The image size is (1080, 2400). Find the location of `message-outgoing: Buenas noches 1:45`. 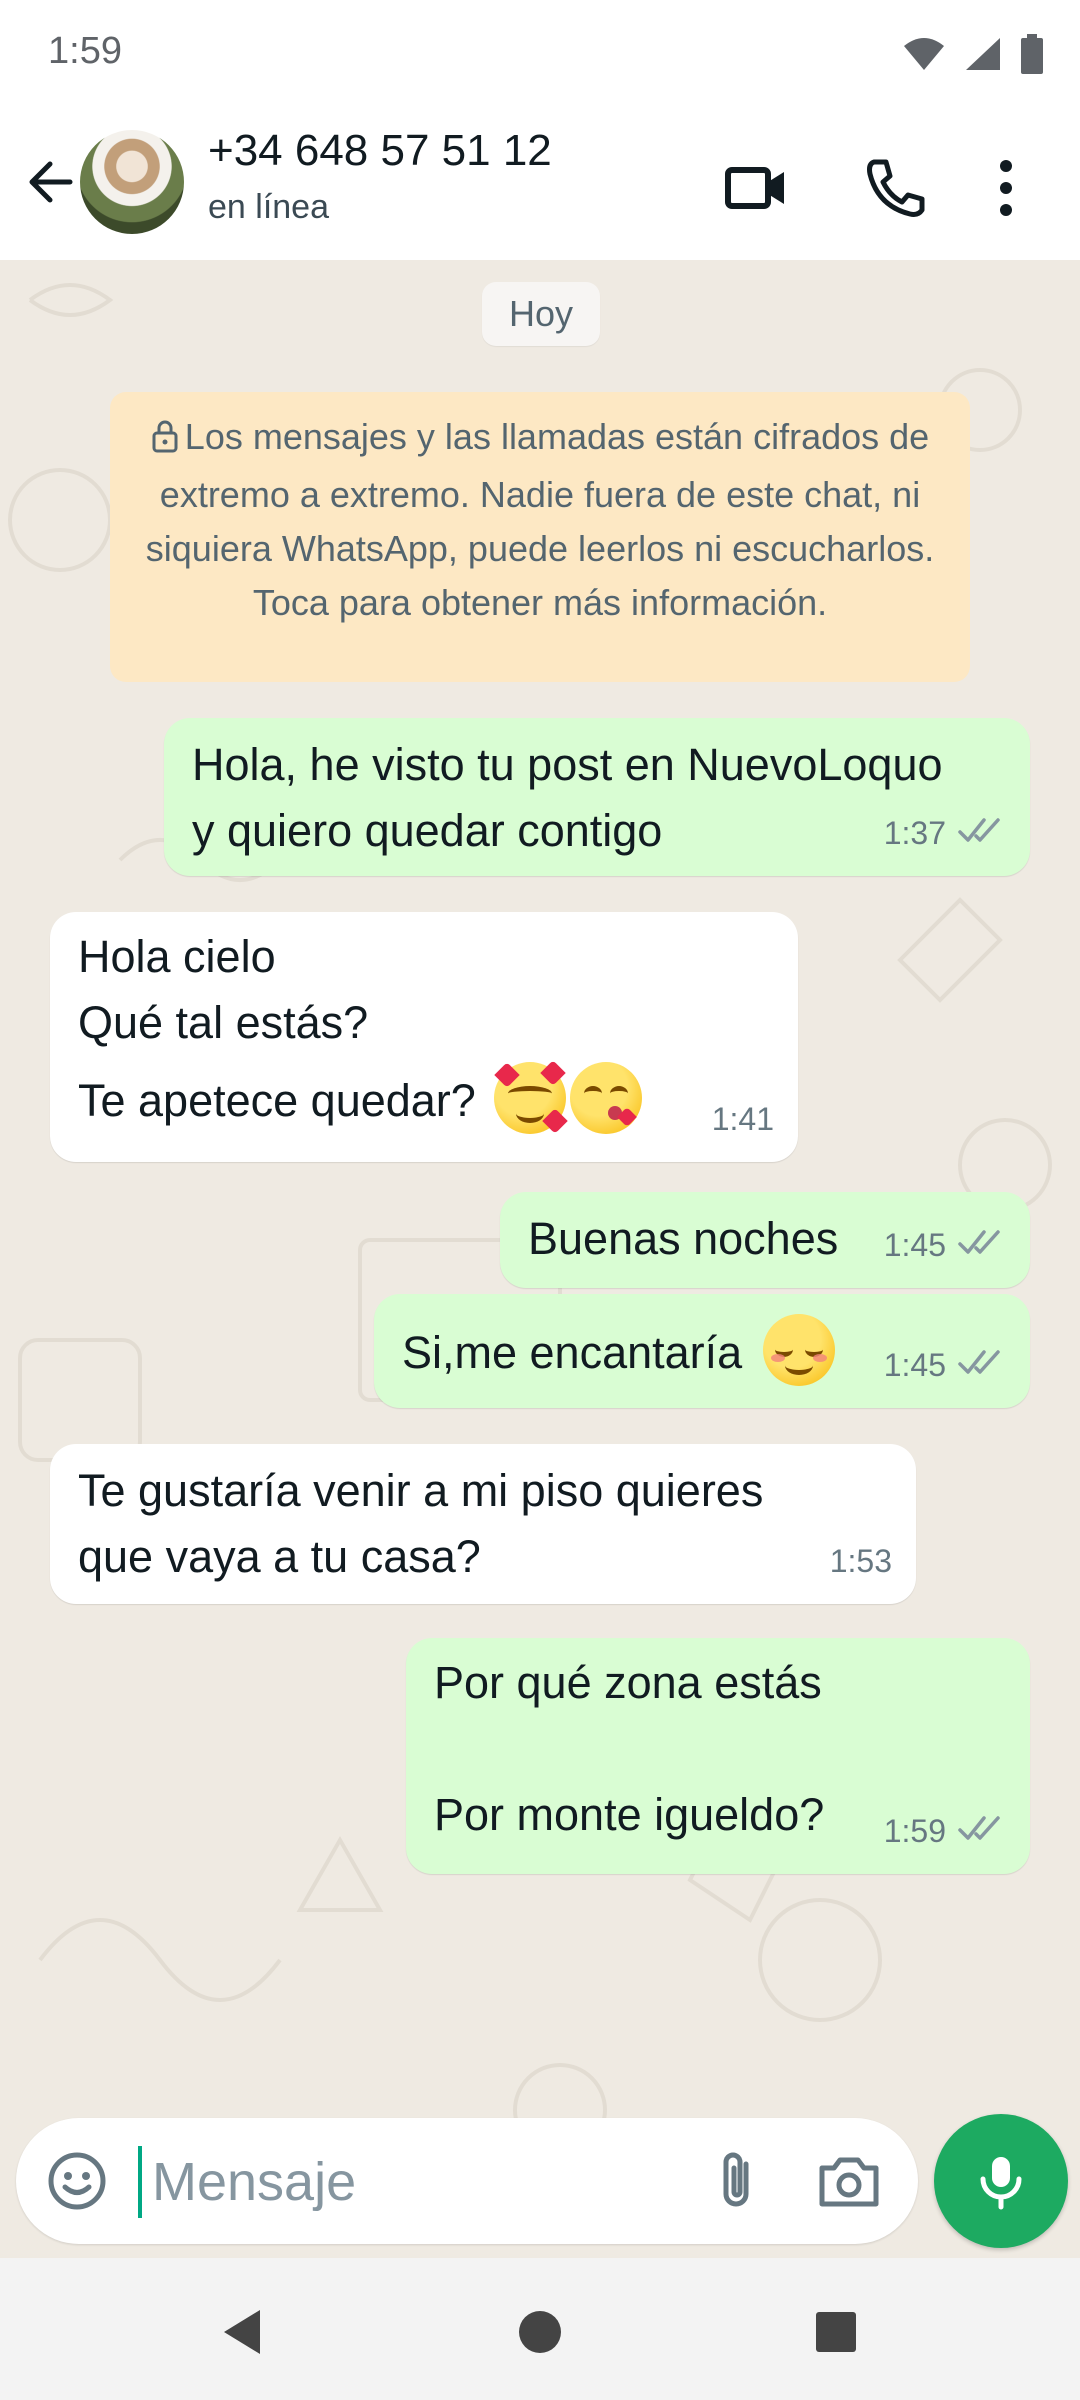

message-outgoing: Buenas noches 1:45 is located at coordinates (765, 1240).